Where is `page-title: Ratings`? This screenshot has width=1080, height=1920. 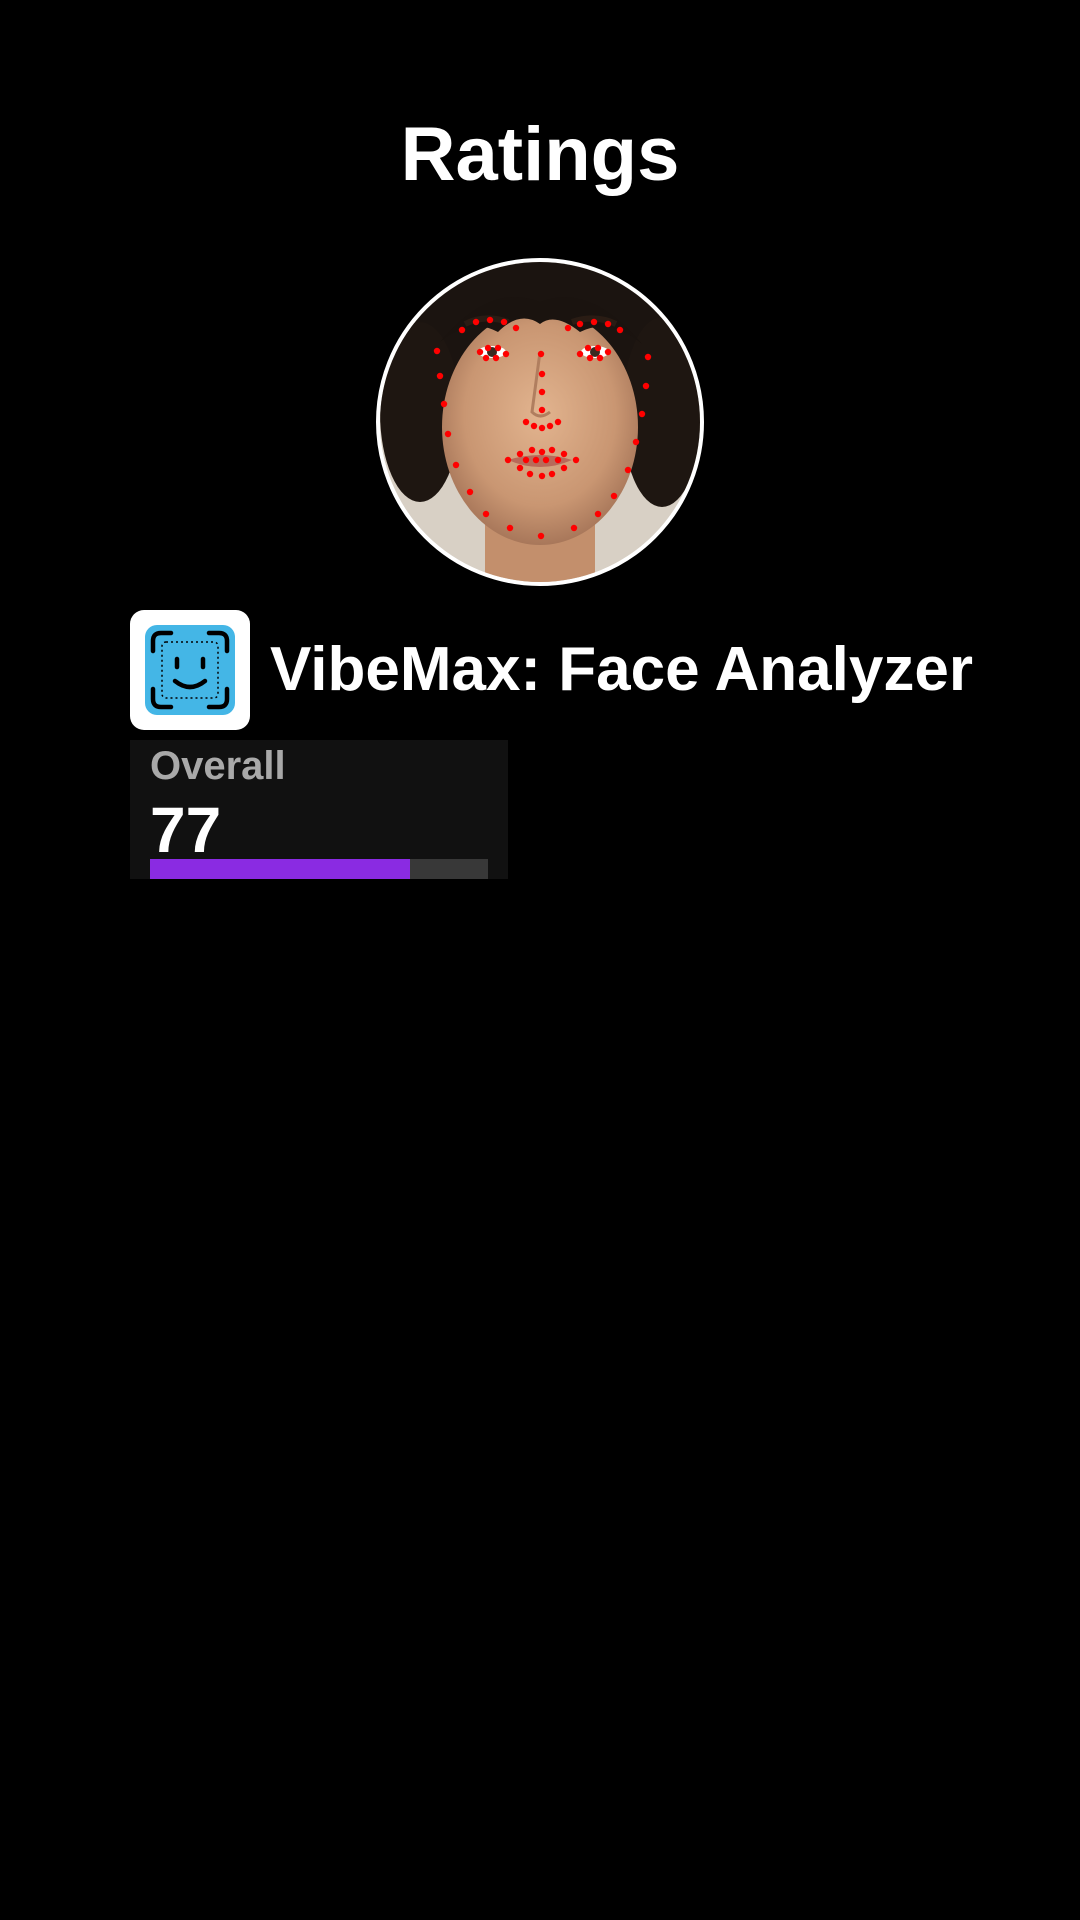
page-title: Ratings is located at coordinates (540, 154).